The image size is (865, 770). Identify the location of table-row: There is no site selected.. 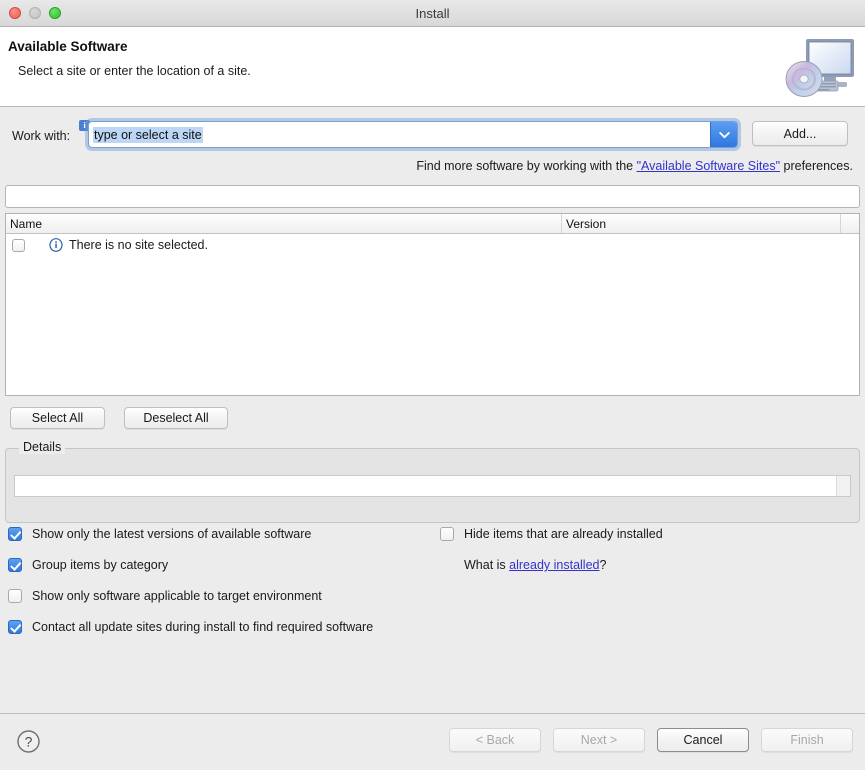
(432, 245).